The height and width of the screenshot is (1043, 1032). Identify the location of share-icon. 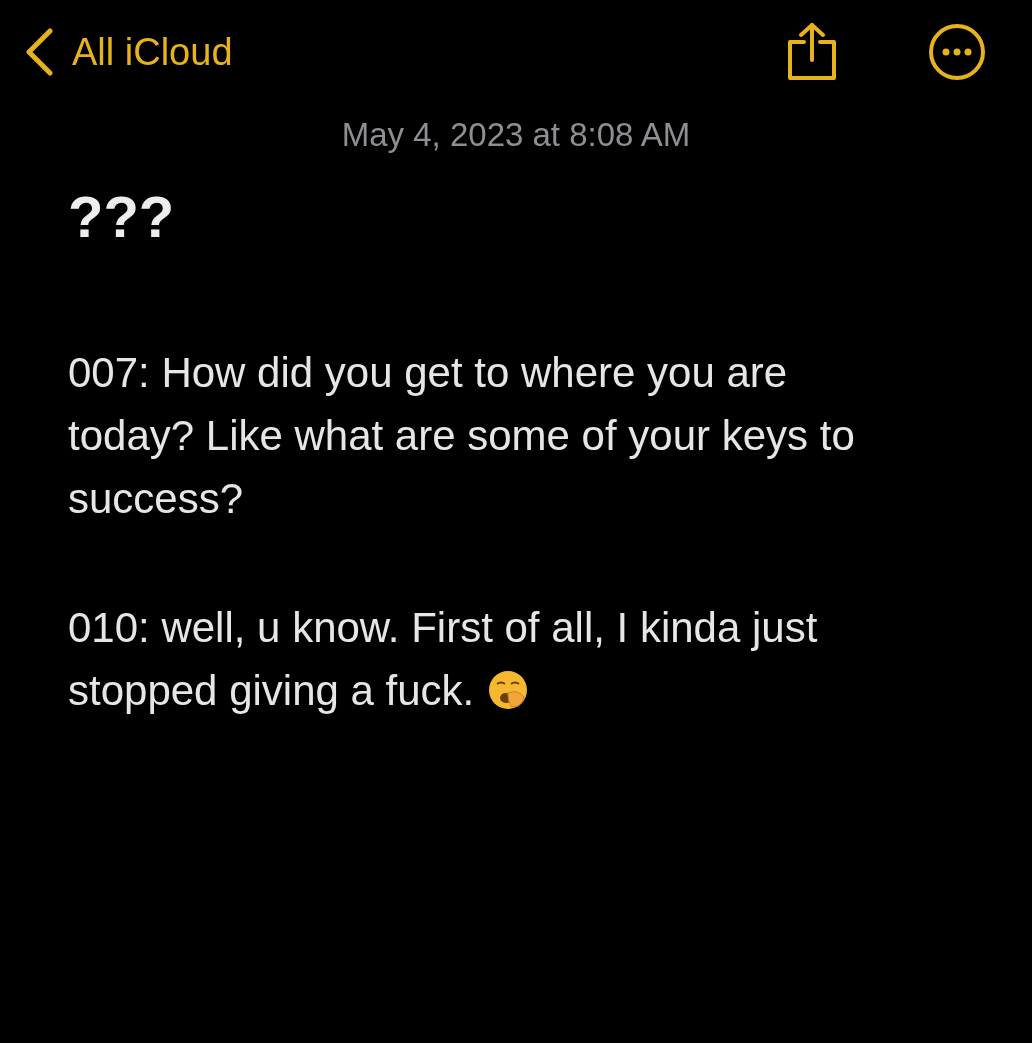
(812, 52).